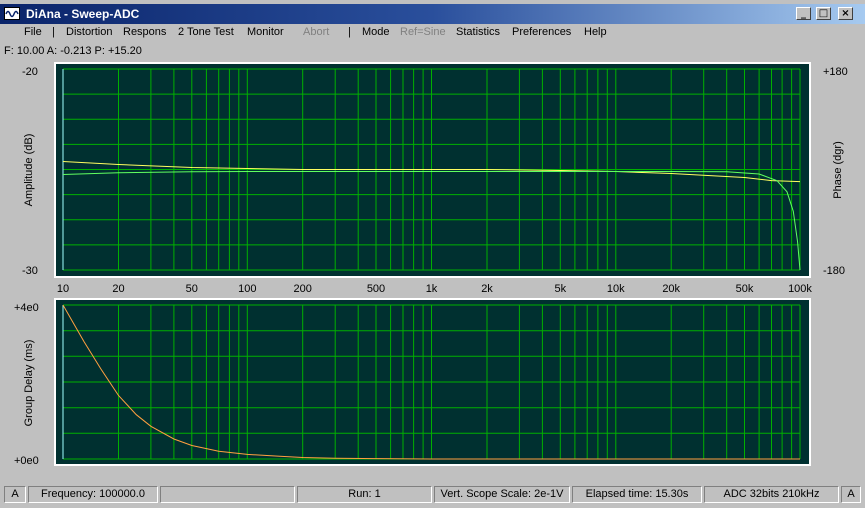 This screenshot has width=865, height=508. I want to click on frequency-tick-labels: 10 20 50 100 200 500 1k 2k 5k 10k 20k 50k 100k, so click(435, 289).